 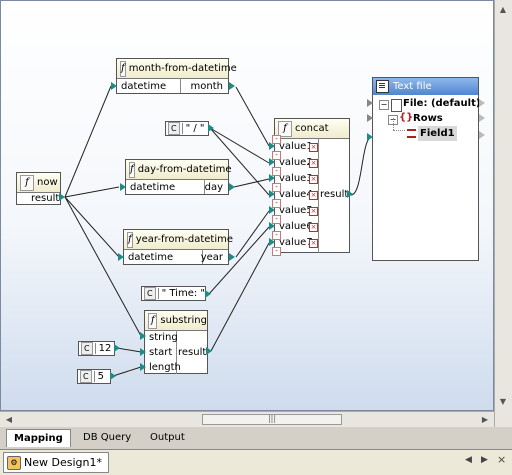 I want to click on rows-output-port, so click(x=482, y=118).